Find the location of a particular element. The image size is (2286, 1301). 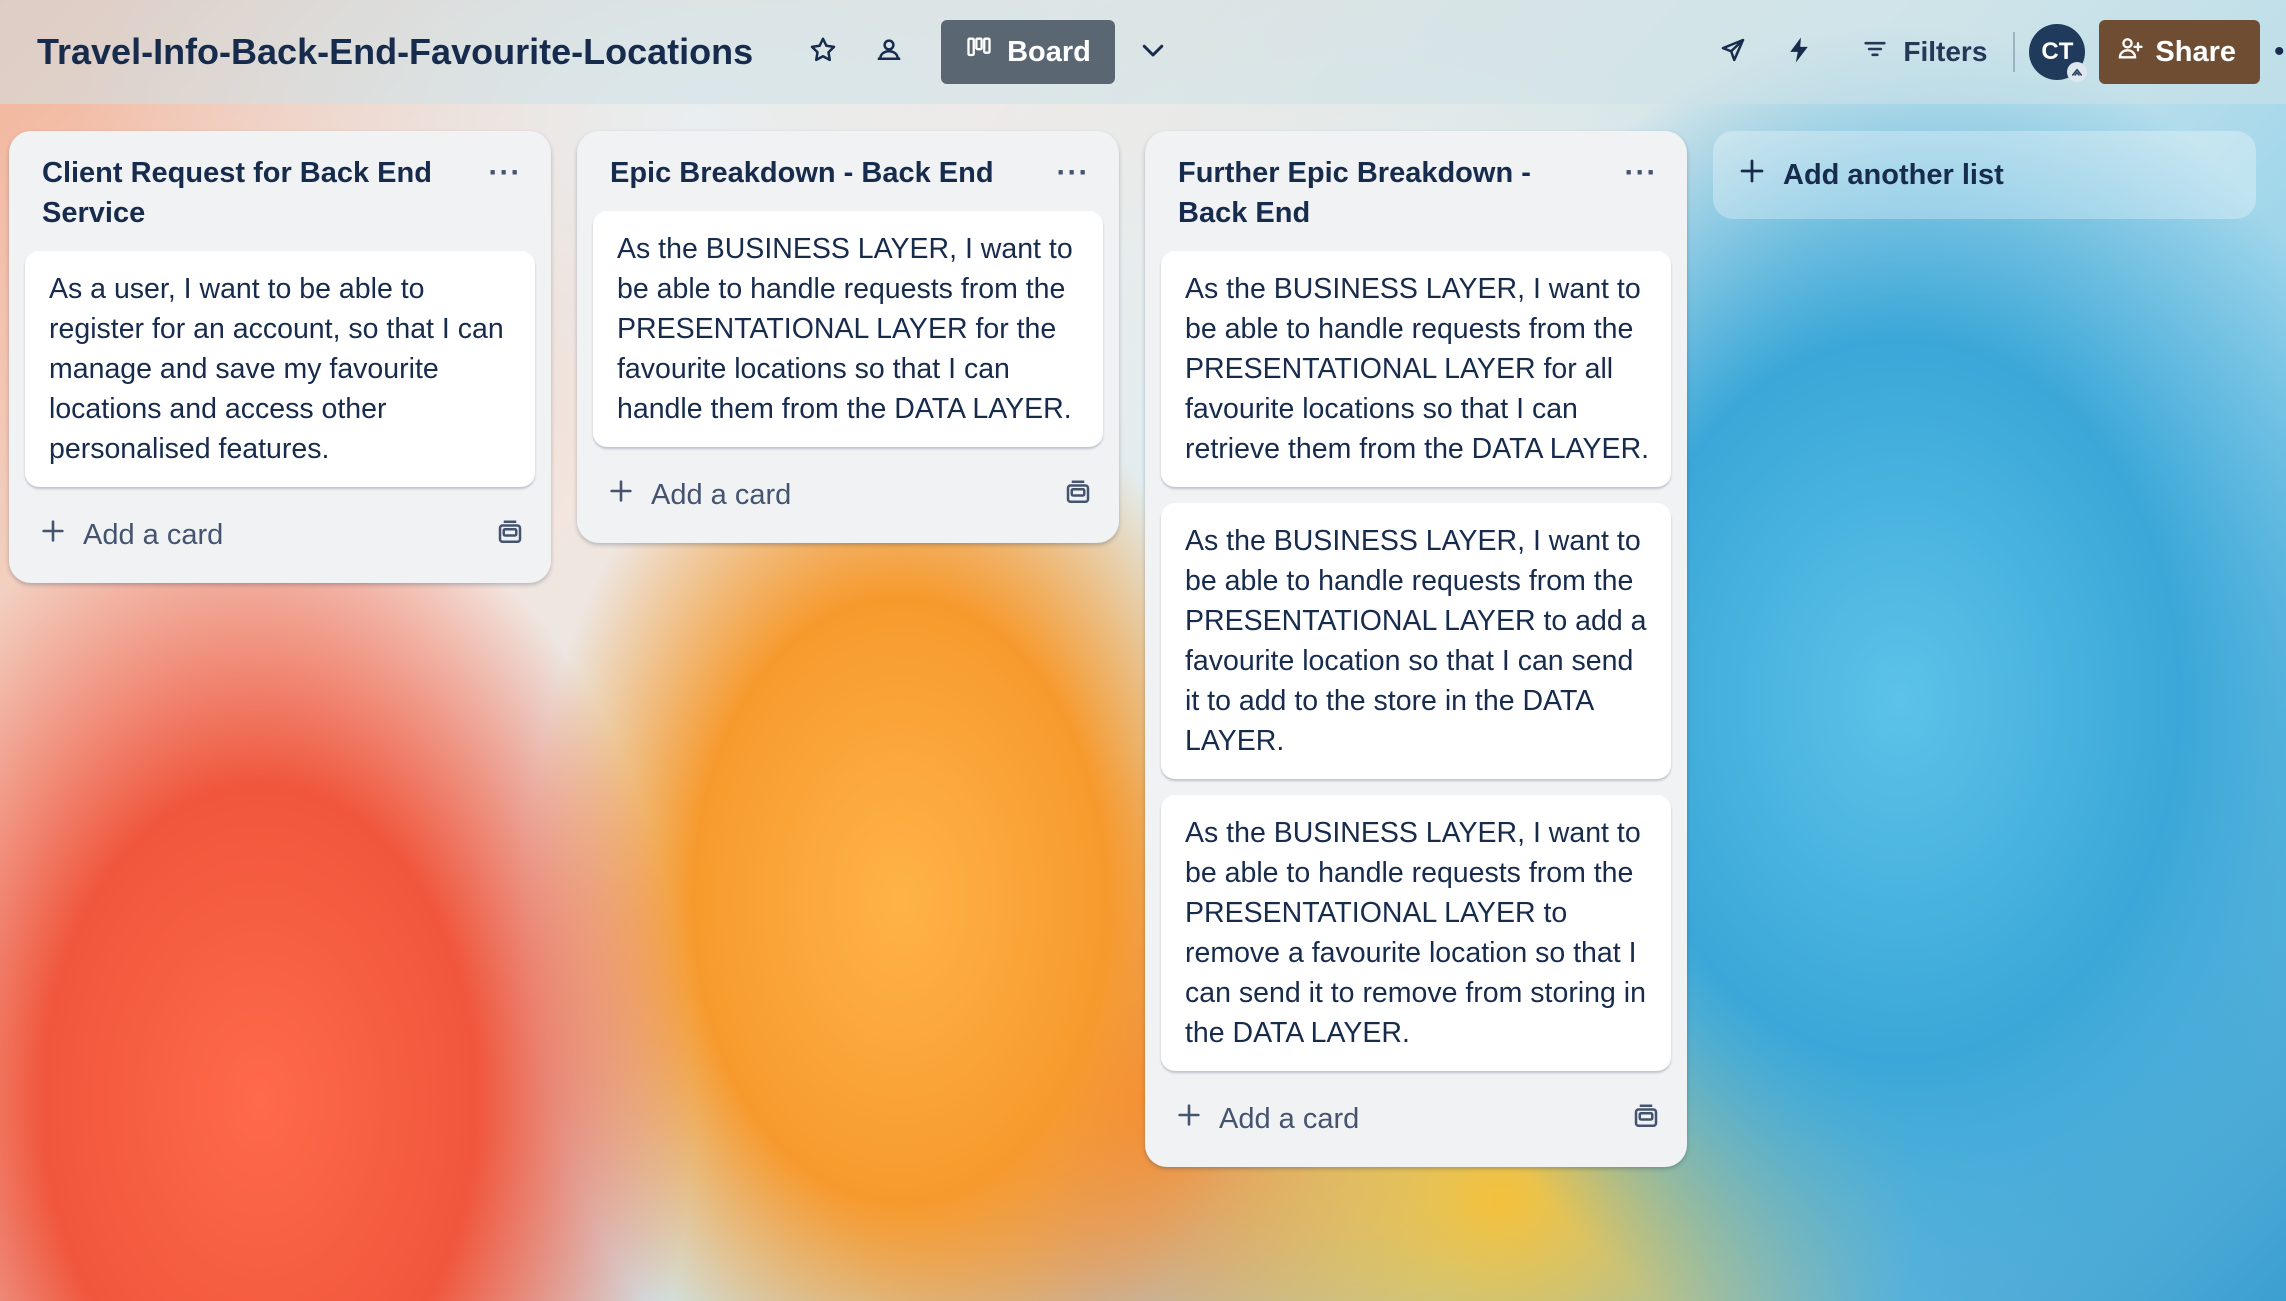

board-view-button: Board is located at coordinates (1028, 52).